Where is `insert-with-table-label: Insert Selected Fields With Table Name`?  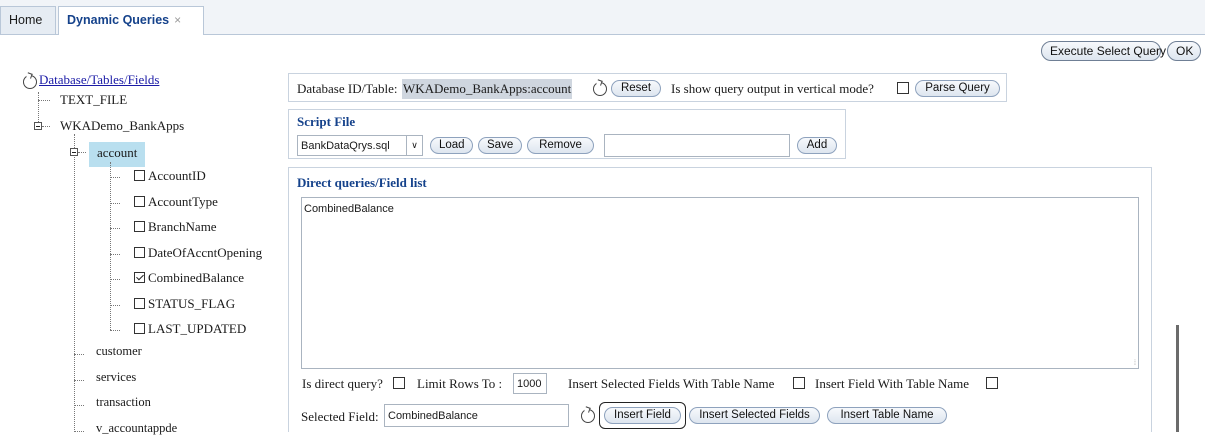 insert-with-table-label: Insert Selected Fields With Table Name is located at coordinates (671, 383).